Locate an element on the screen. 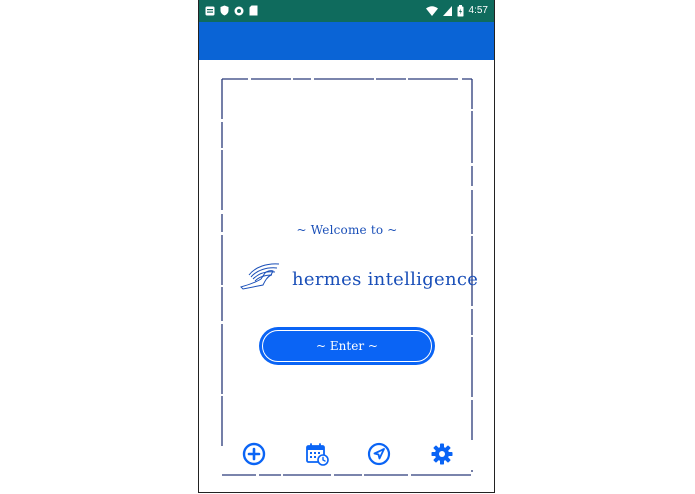 This screenshot has height=494, width=695. hermes-logo: hermes intelligence is located at coordinates (360, 279).